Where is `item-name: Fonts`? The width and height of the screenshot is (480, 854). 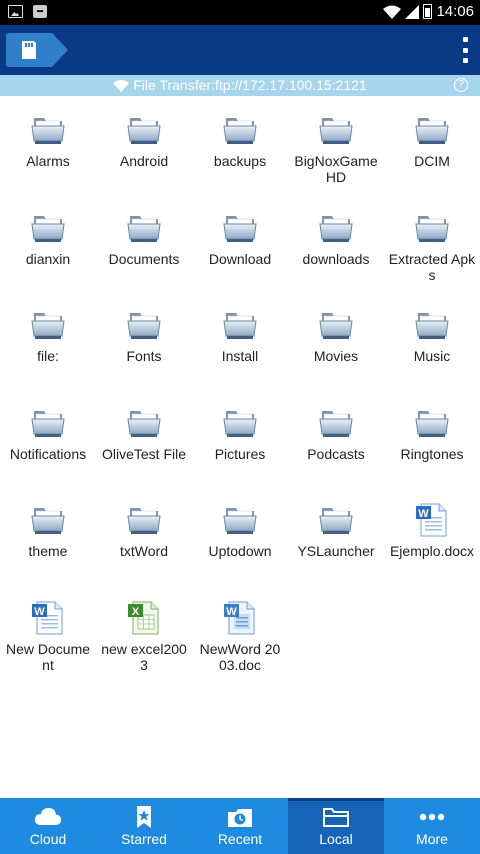
item-name: Fonts is located at coordinates (144, 356).